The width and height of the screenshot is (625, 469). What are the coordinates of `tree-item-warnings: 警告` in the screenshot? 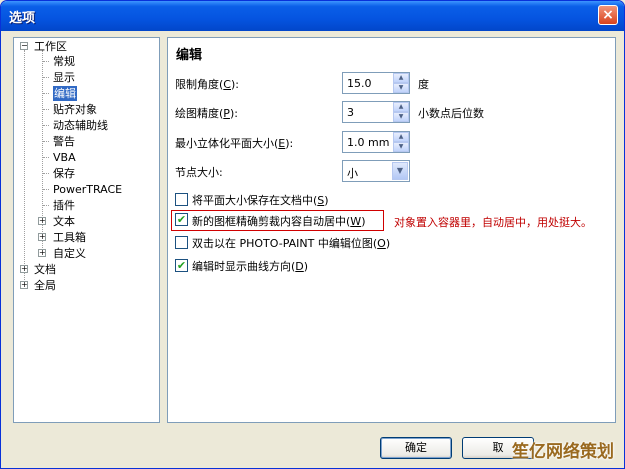 It's located at (64, 141).